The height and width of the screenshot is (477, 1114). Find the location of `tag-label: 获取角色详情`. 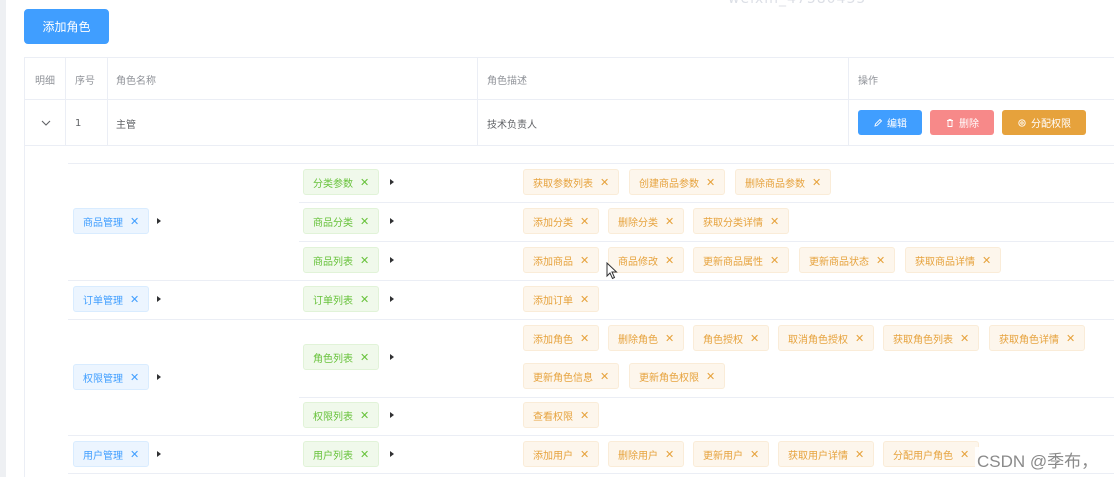

tag-label: 获取角色详情 is located at coordinates (1029, 340).